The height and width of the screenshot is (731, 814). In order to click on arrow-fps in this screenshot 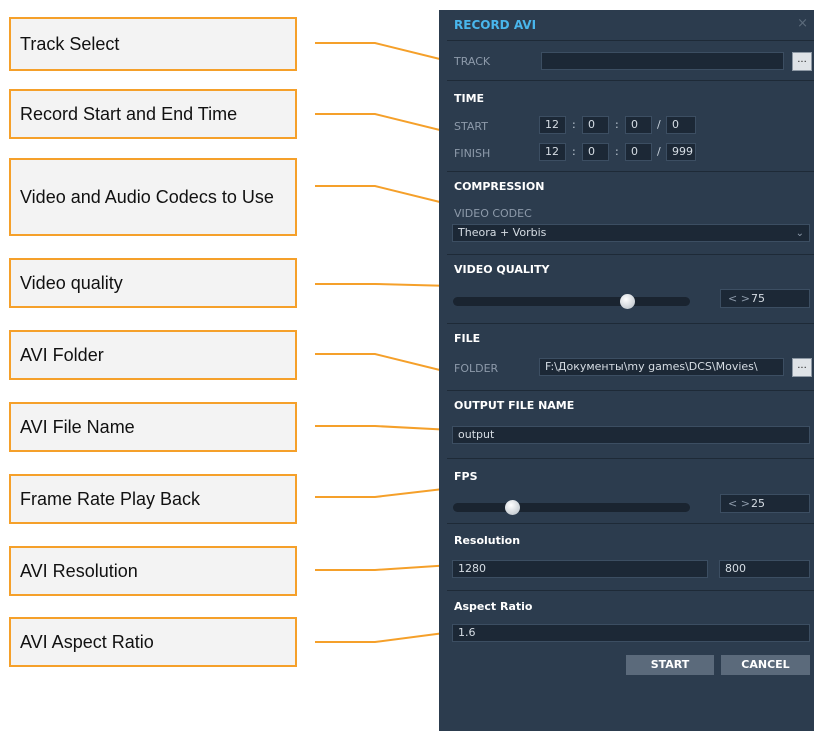, I will do `click(384, 490)`.